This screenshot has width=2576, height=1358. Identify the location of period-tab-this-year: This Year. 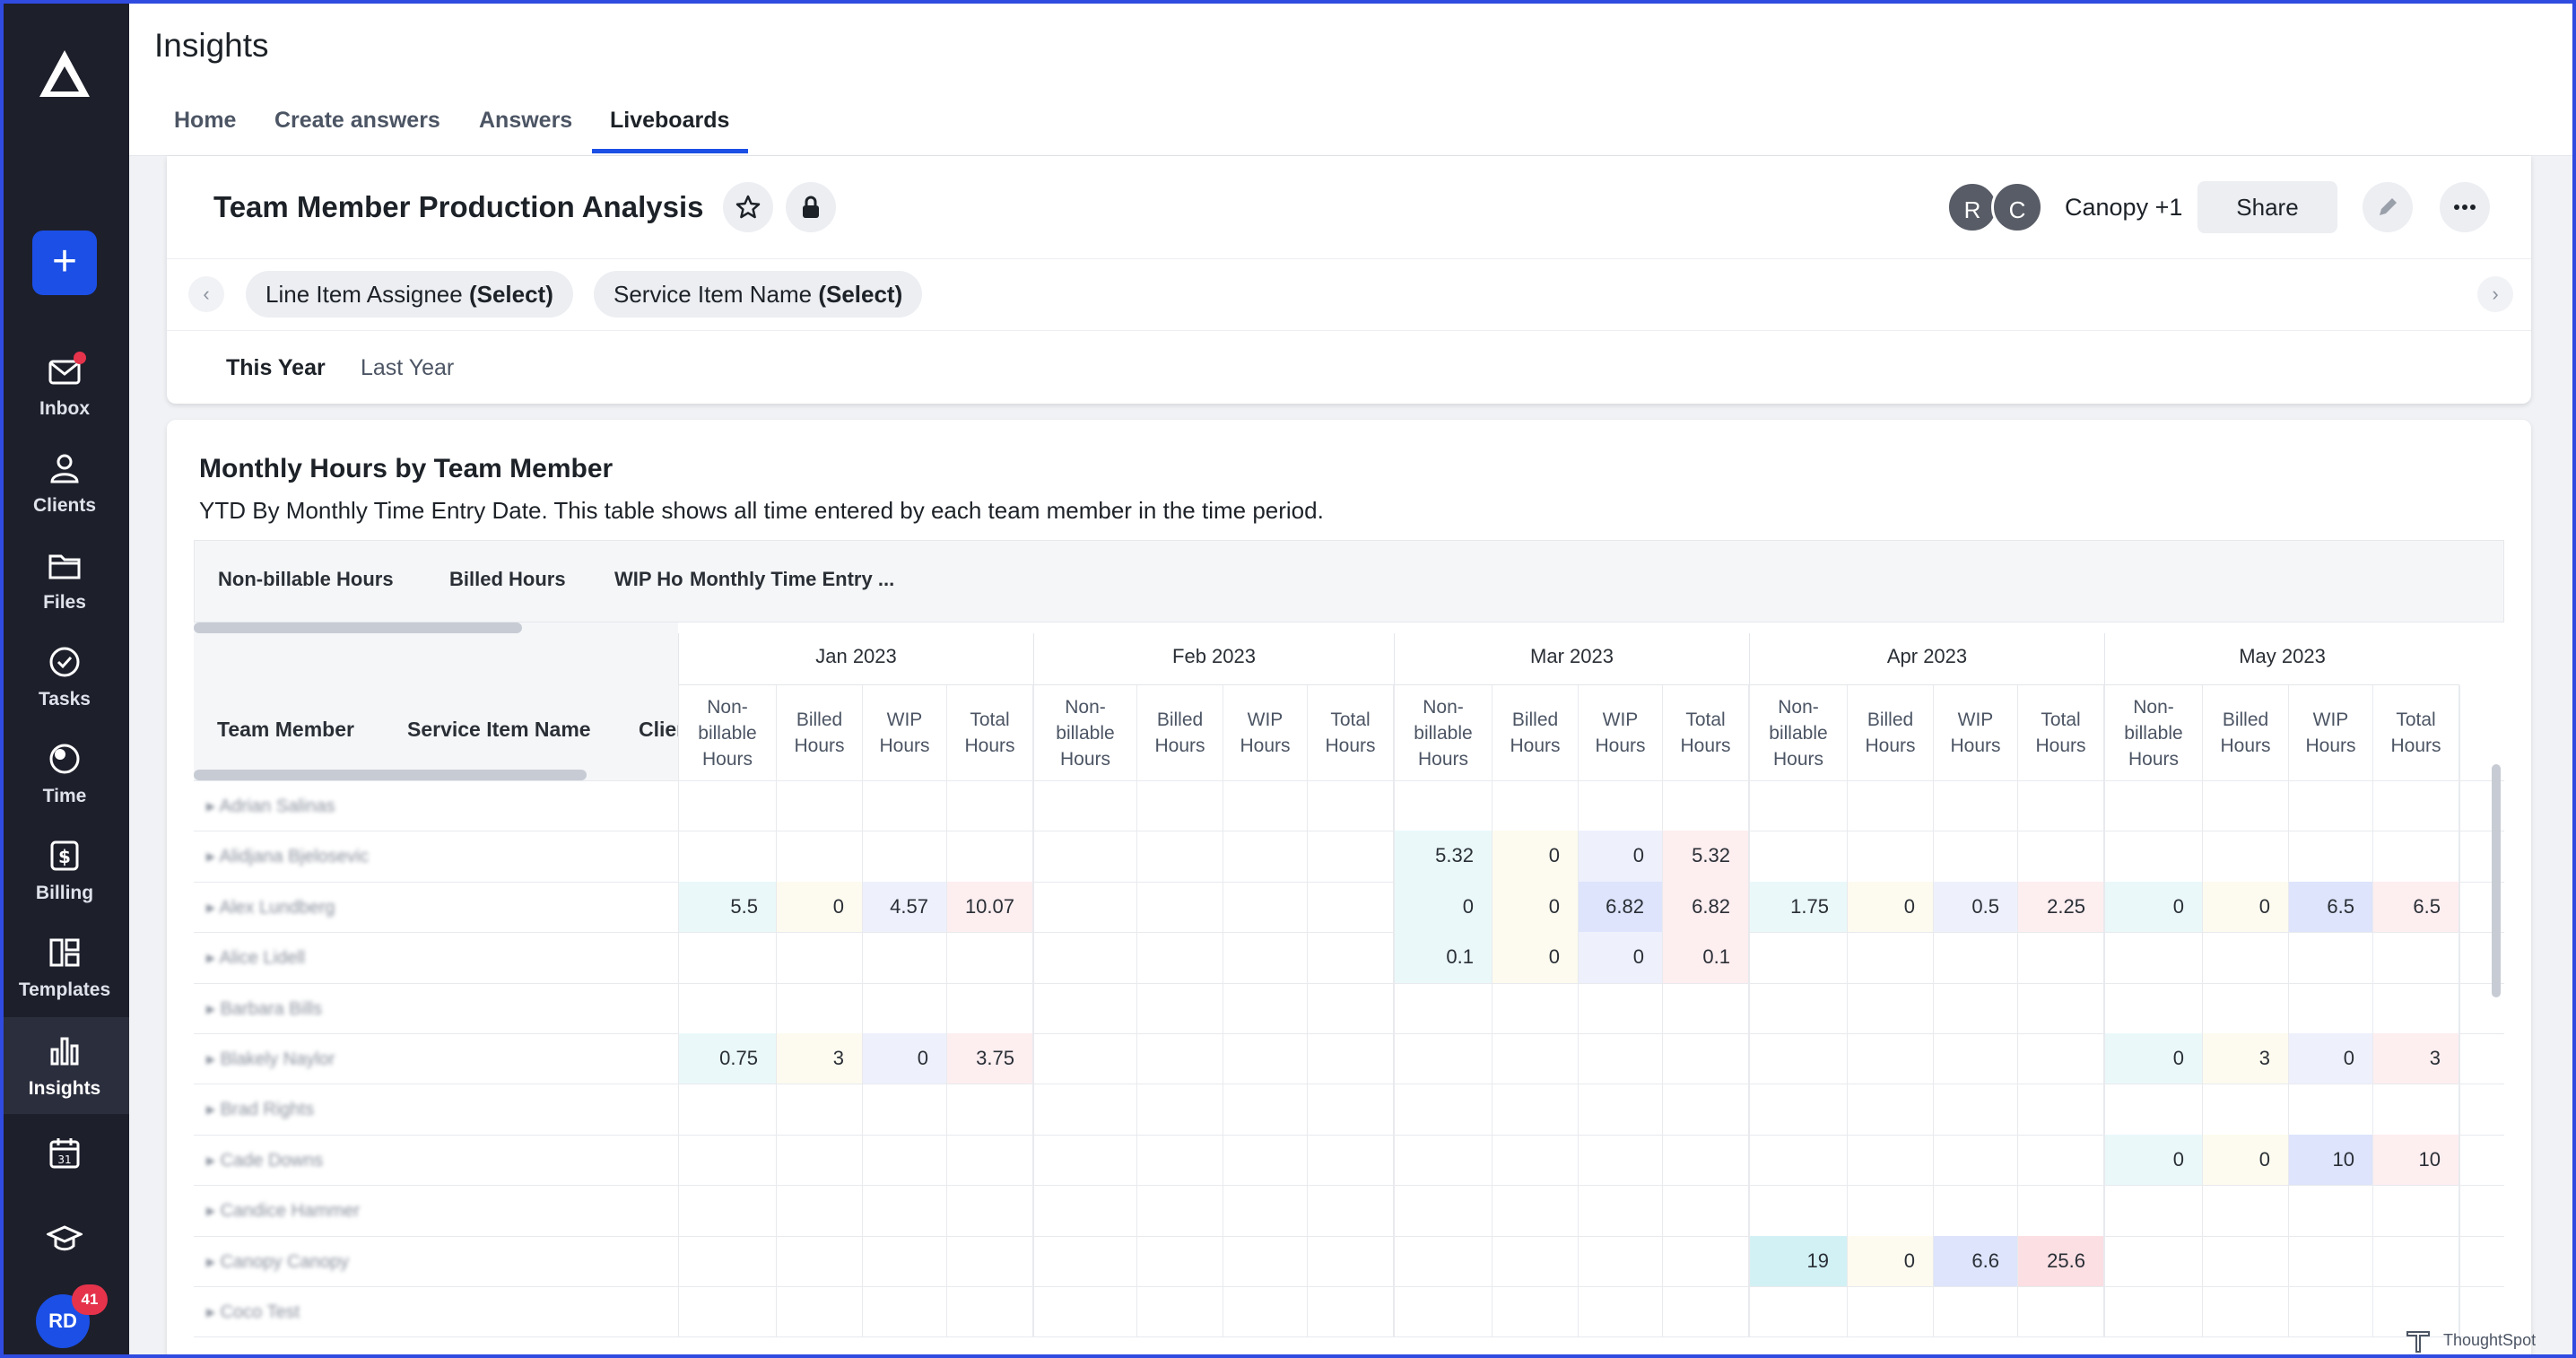
(276, 368).